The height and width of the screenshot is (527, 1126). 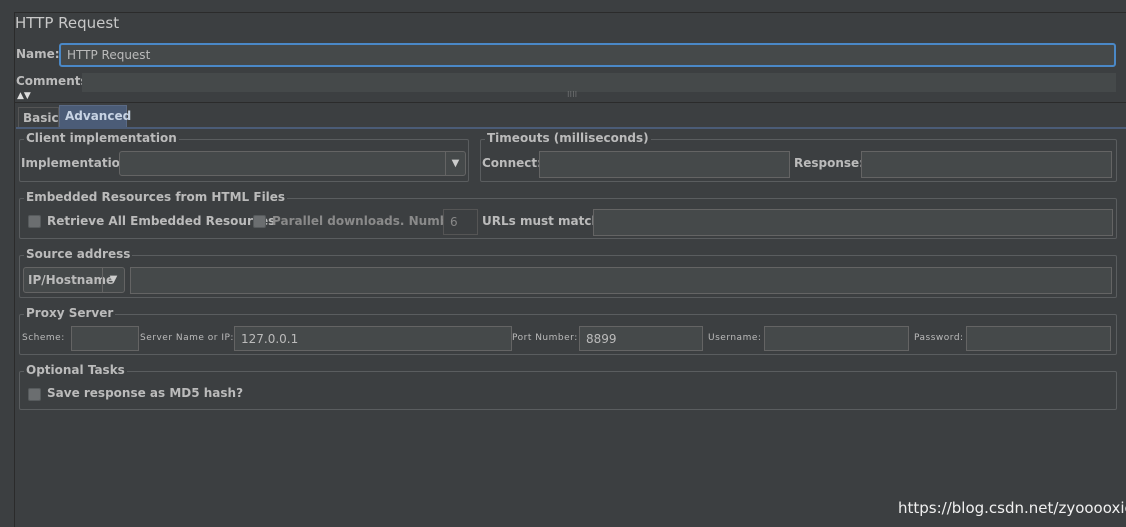 I want to click on server-name-label: Server Name or IP:, so click(x=187, y=338).